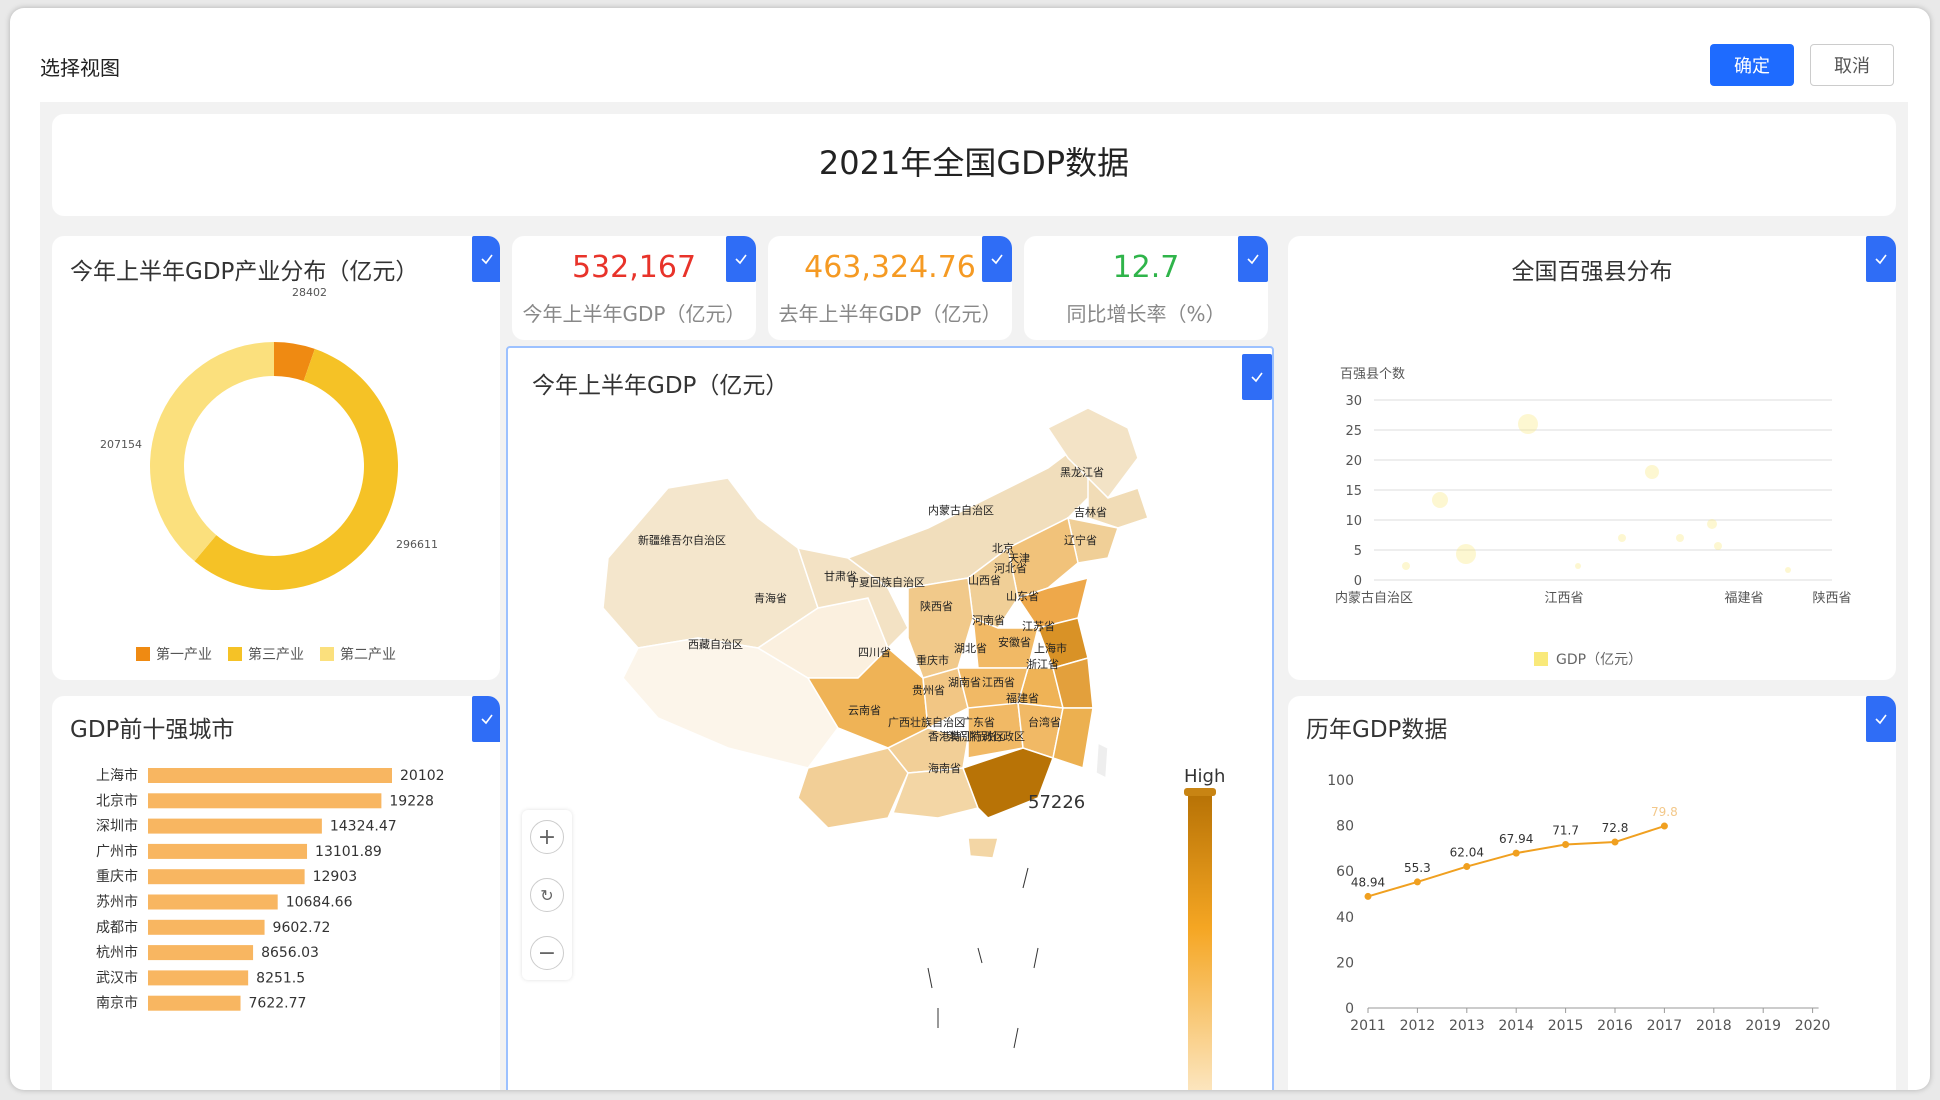 The height and width of the screenshot is (1100, 1940). Describe the element at coordinates (984, 580) in the screenshot. I see `province-label: 山西省` at that location.